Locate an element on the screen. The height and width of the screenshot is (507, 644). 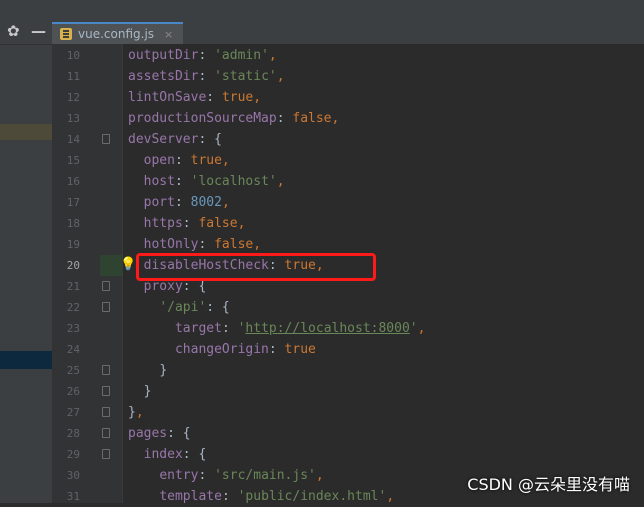
code-line: 17 port: 8002, is located at coordinates (348, 202).